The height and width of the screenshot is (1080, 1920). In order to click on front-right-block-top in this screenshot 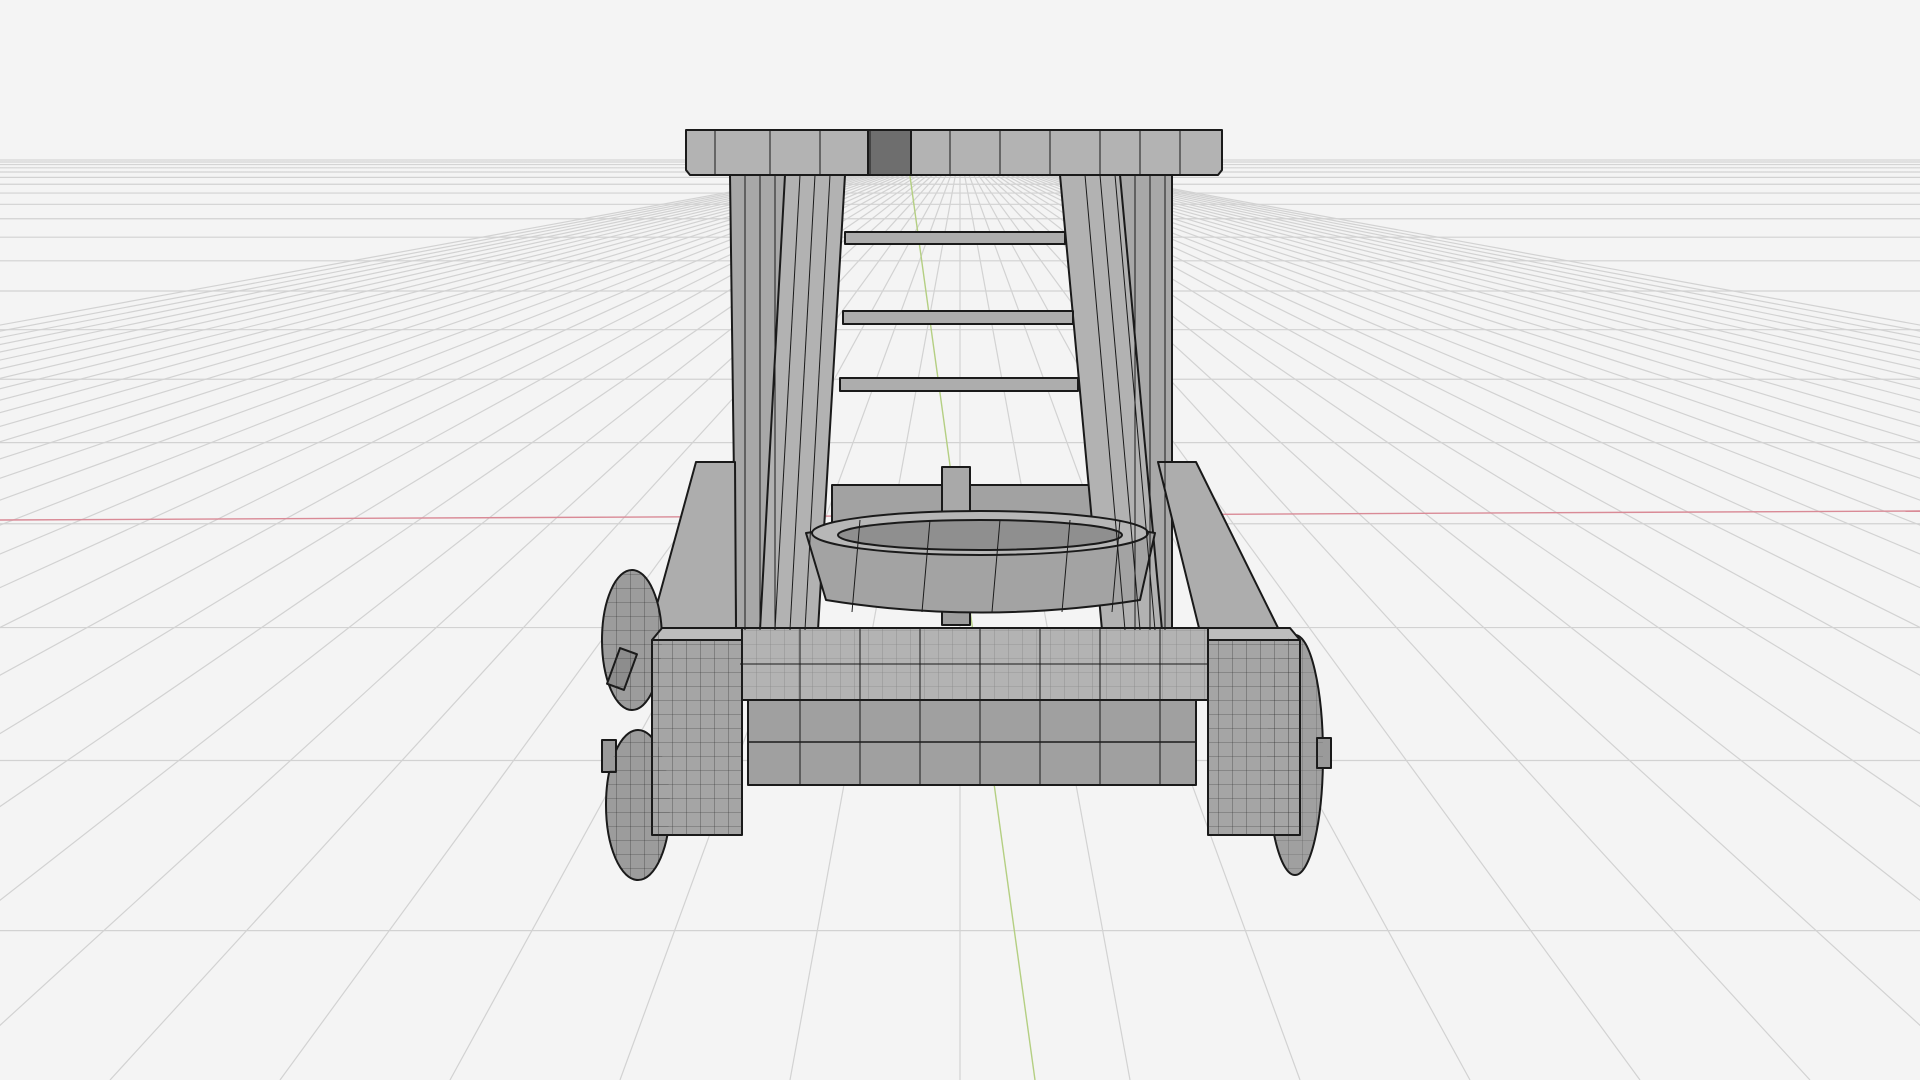, I will do `click(1254, 634)`.